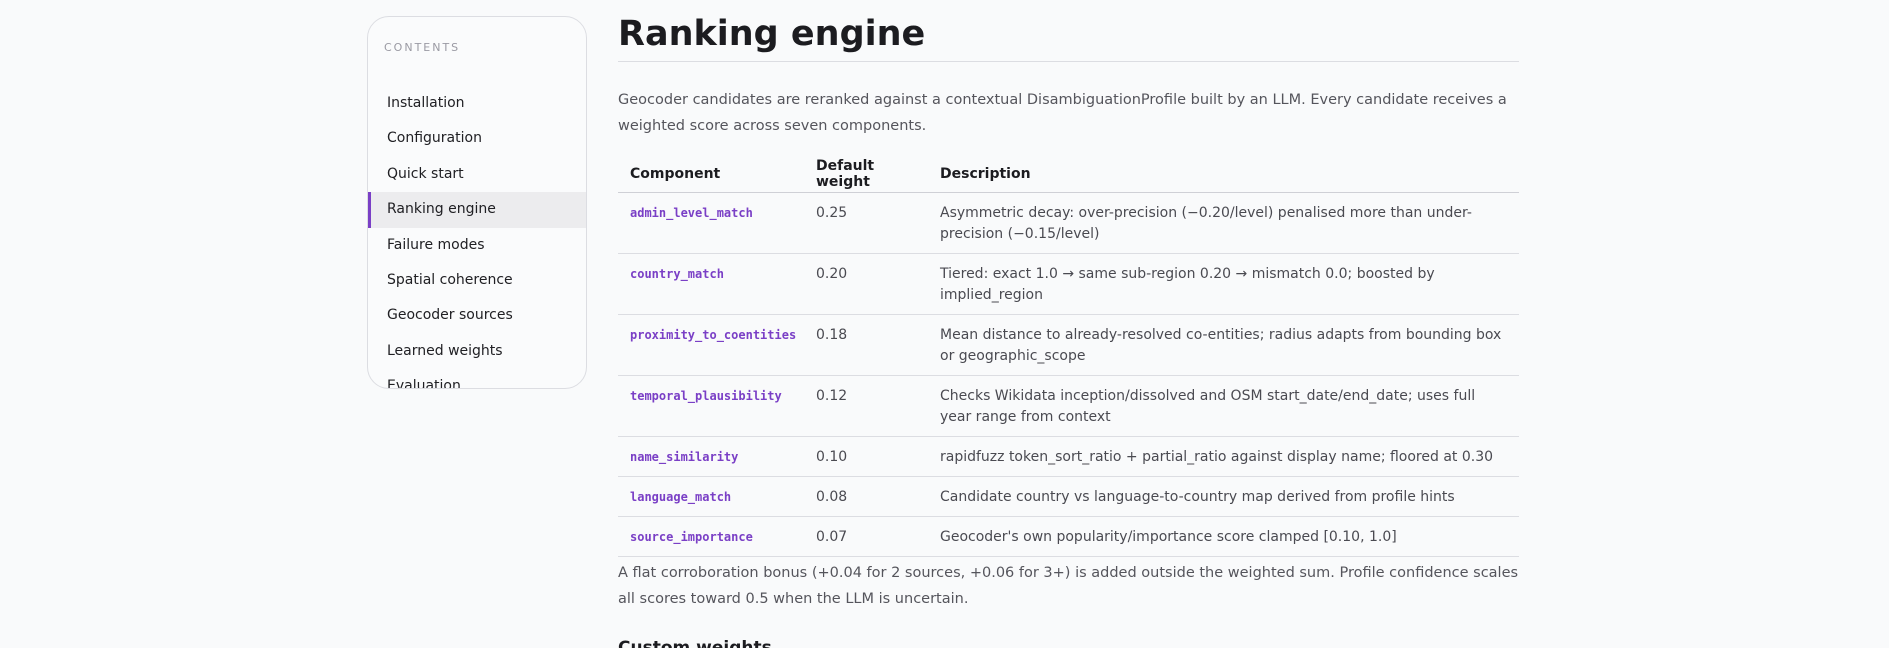  What do you see at coordinates (866, 406) in the screenshot?
I see `component-weight: 0.12` at bounding box center [866, 406].